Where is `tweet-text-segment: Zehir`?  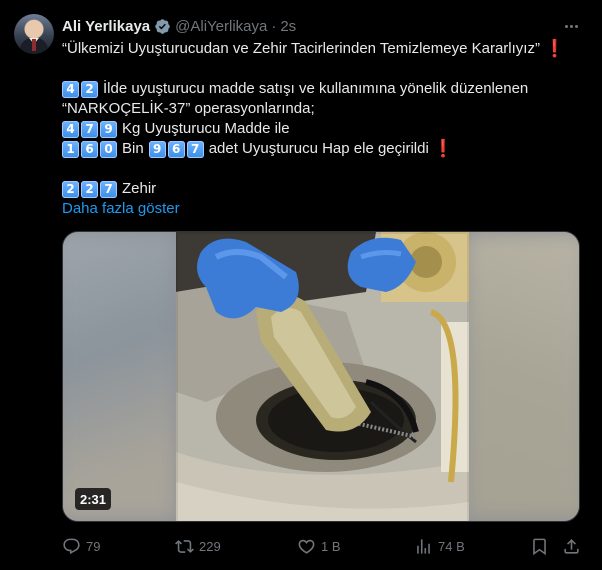
tweet-text-segment: Zehir is located at coordinates (139, 188).